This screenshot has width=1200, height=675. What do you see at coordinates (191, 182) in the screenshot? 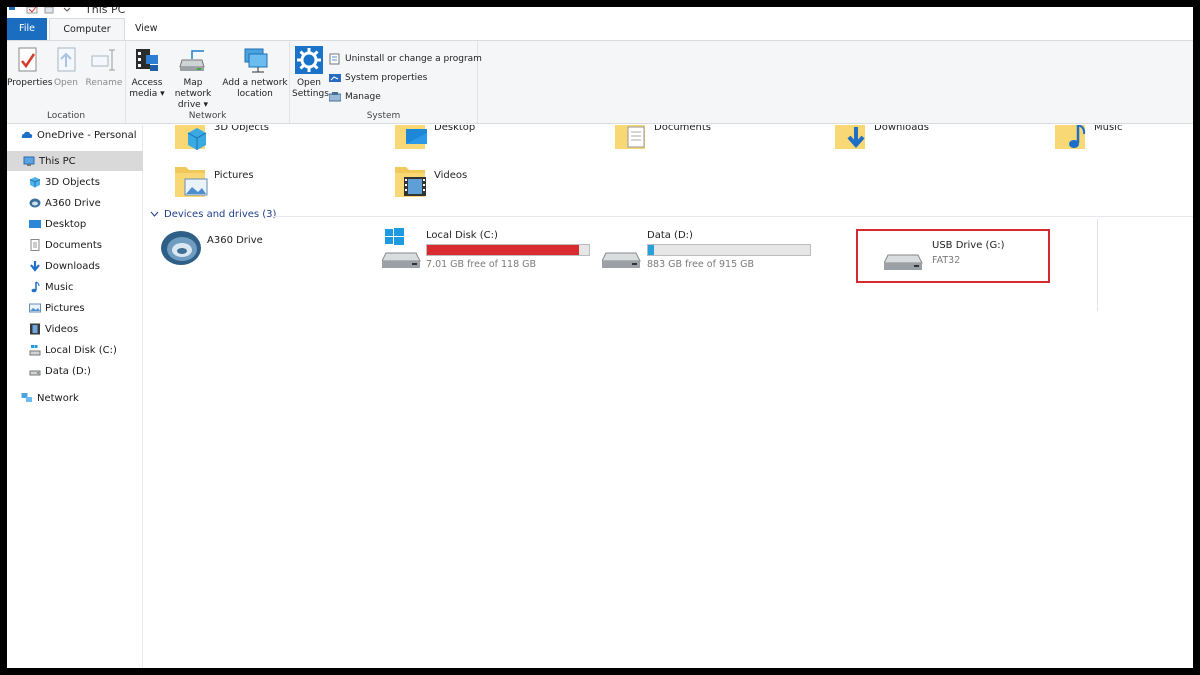
I see `folder-pictures-icon` at bounding box center [191, 182].